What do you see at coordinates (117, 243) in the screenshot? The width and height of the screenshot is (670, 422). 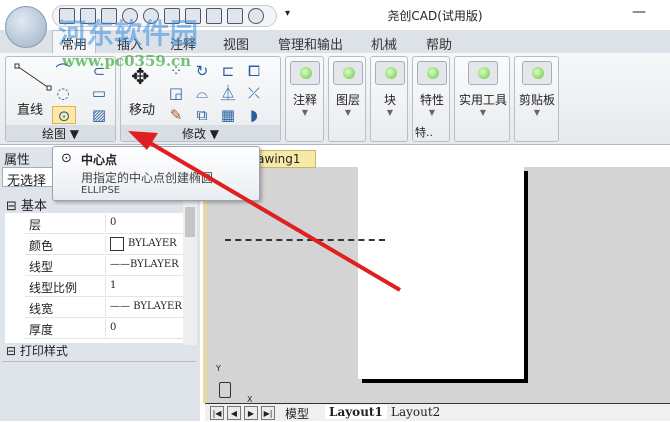 I see `color-swatch` at bounding box center [117, 243].